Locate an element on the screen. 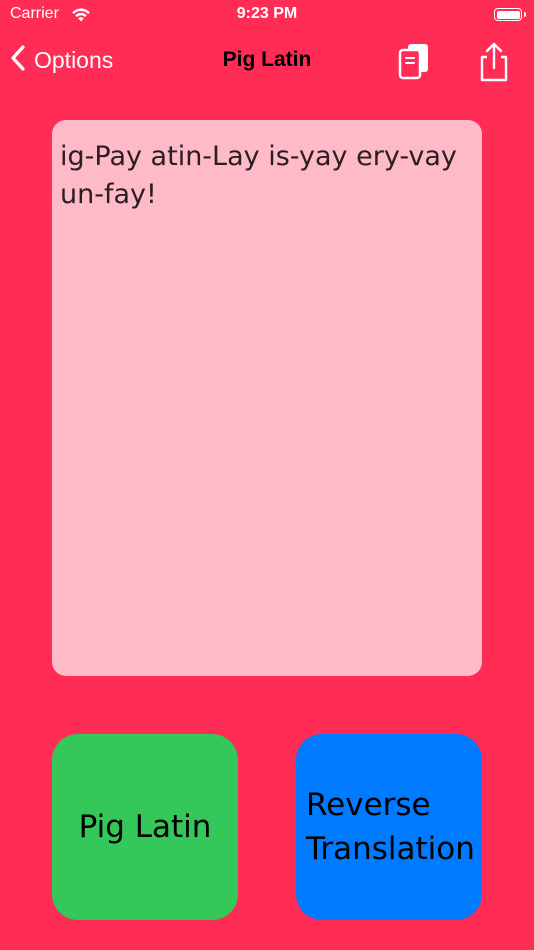  pig-latin-button-label: Pig Latin is located at coordinates (145, 827).